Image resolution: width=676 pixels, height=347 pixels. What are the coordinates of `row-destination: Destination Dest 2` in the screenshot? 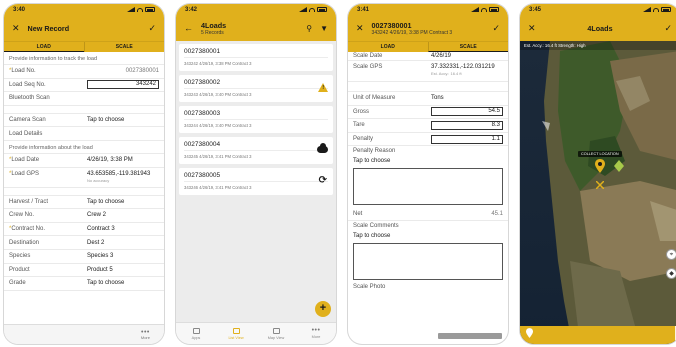 It's located at (84, 243).